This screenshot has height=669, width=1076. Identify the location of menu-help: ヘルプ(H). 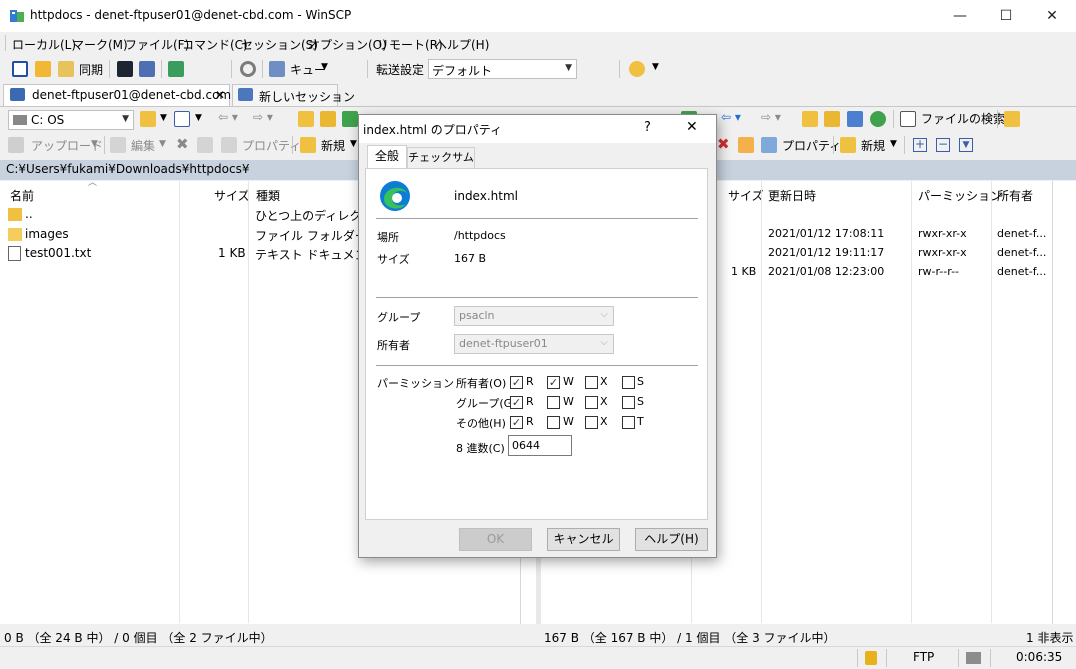
(462, 44).